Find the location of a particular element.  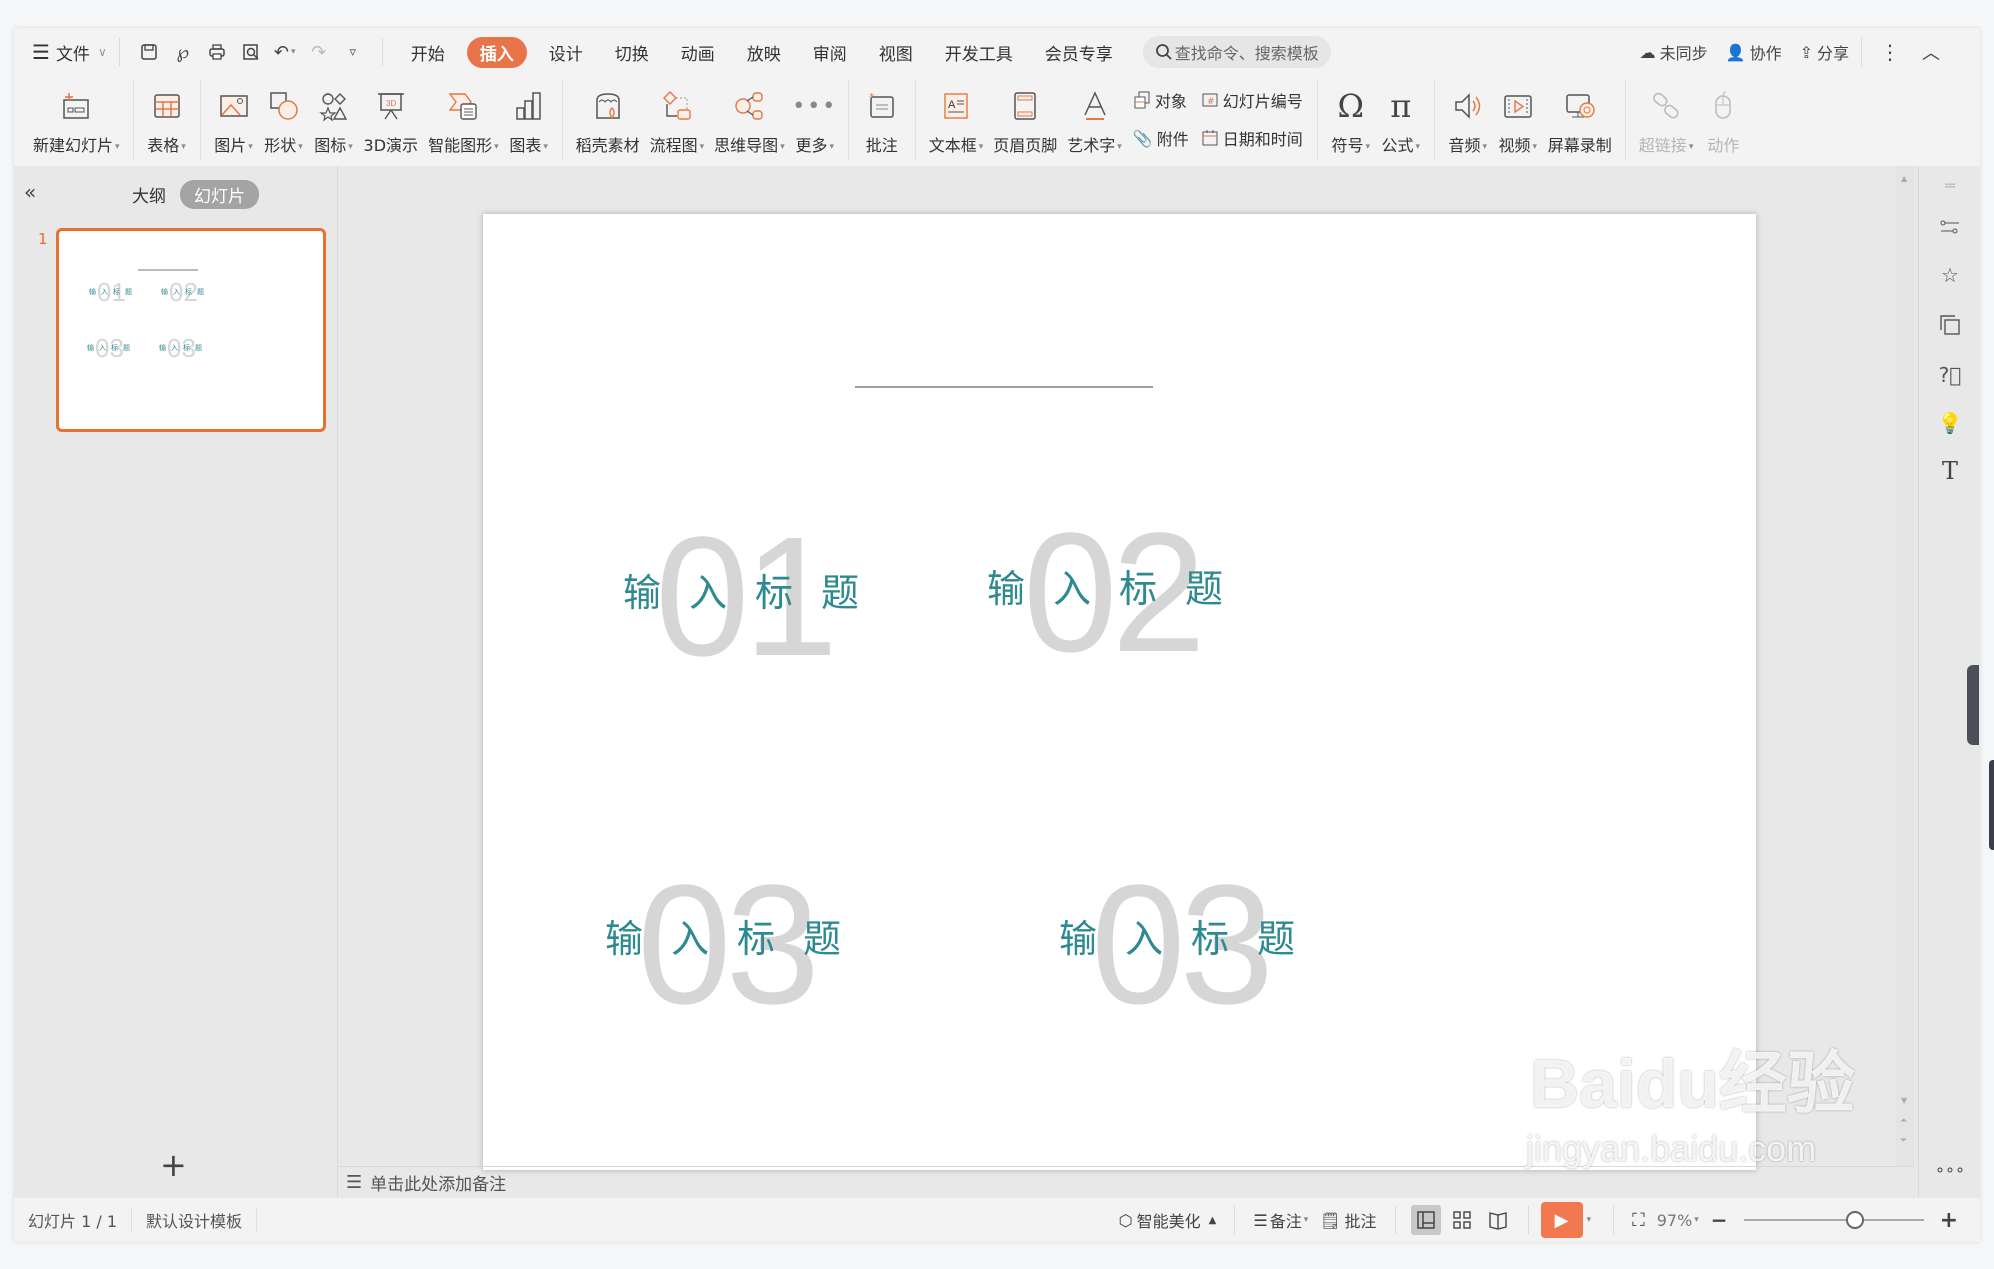

docer-material-button: 稻壳素材 is located at coordinates (608, 116).